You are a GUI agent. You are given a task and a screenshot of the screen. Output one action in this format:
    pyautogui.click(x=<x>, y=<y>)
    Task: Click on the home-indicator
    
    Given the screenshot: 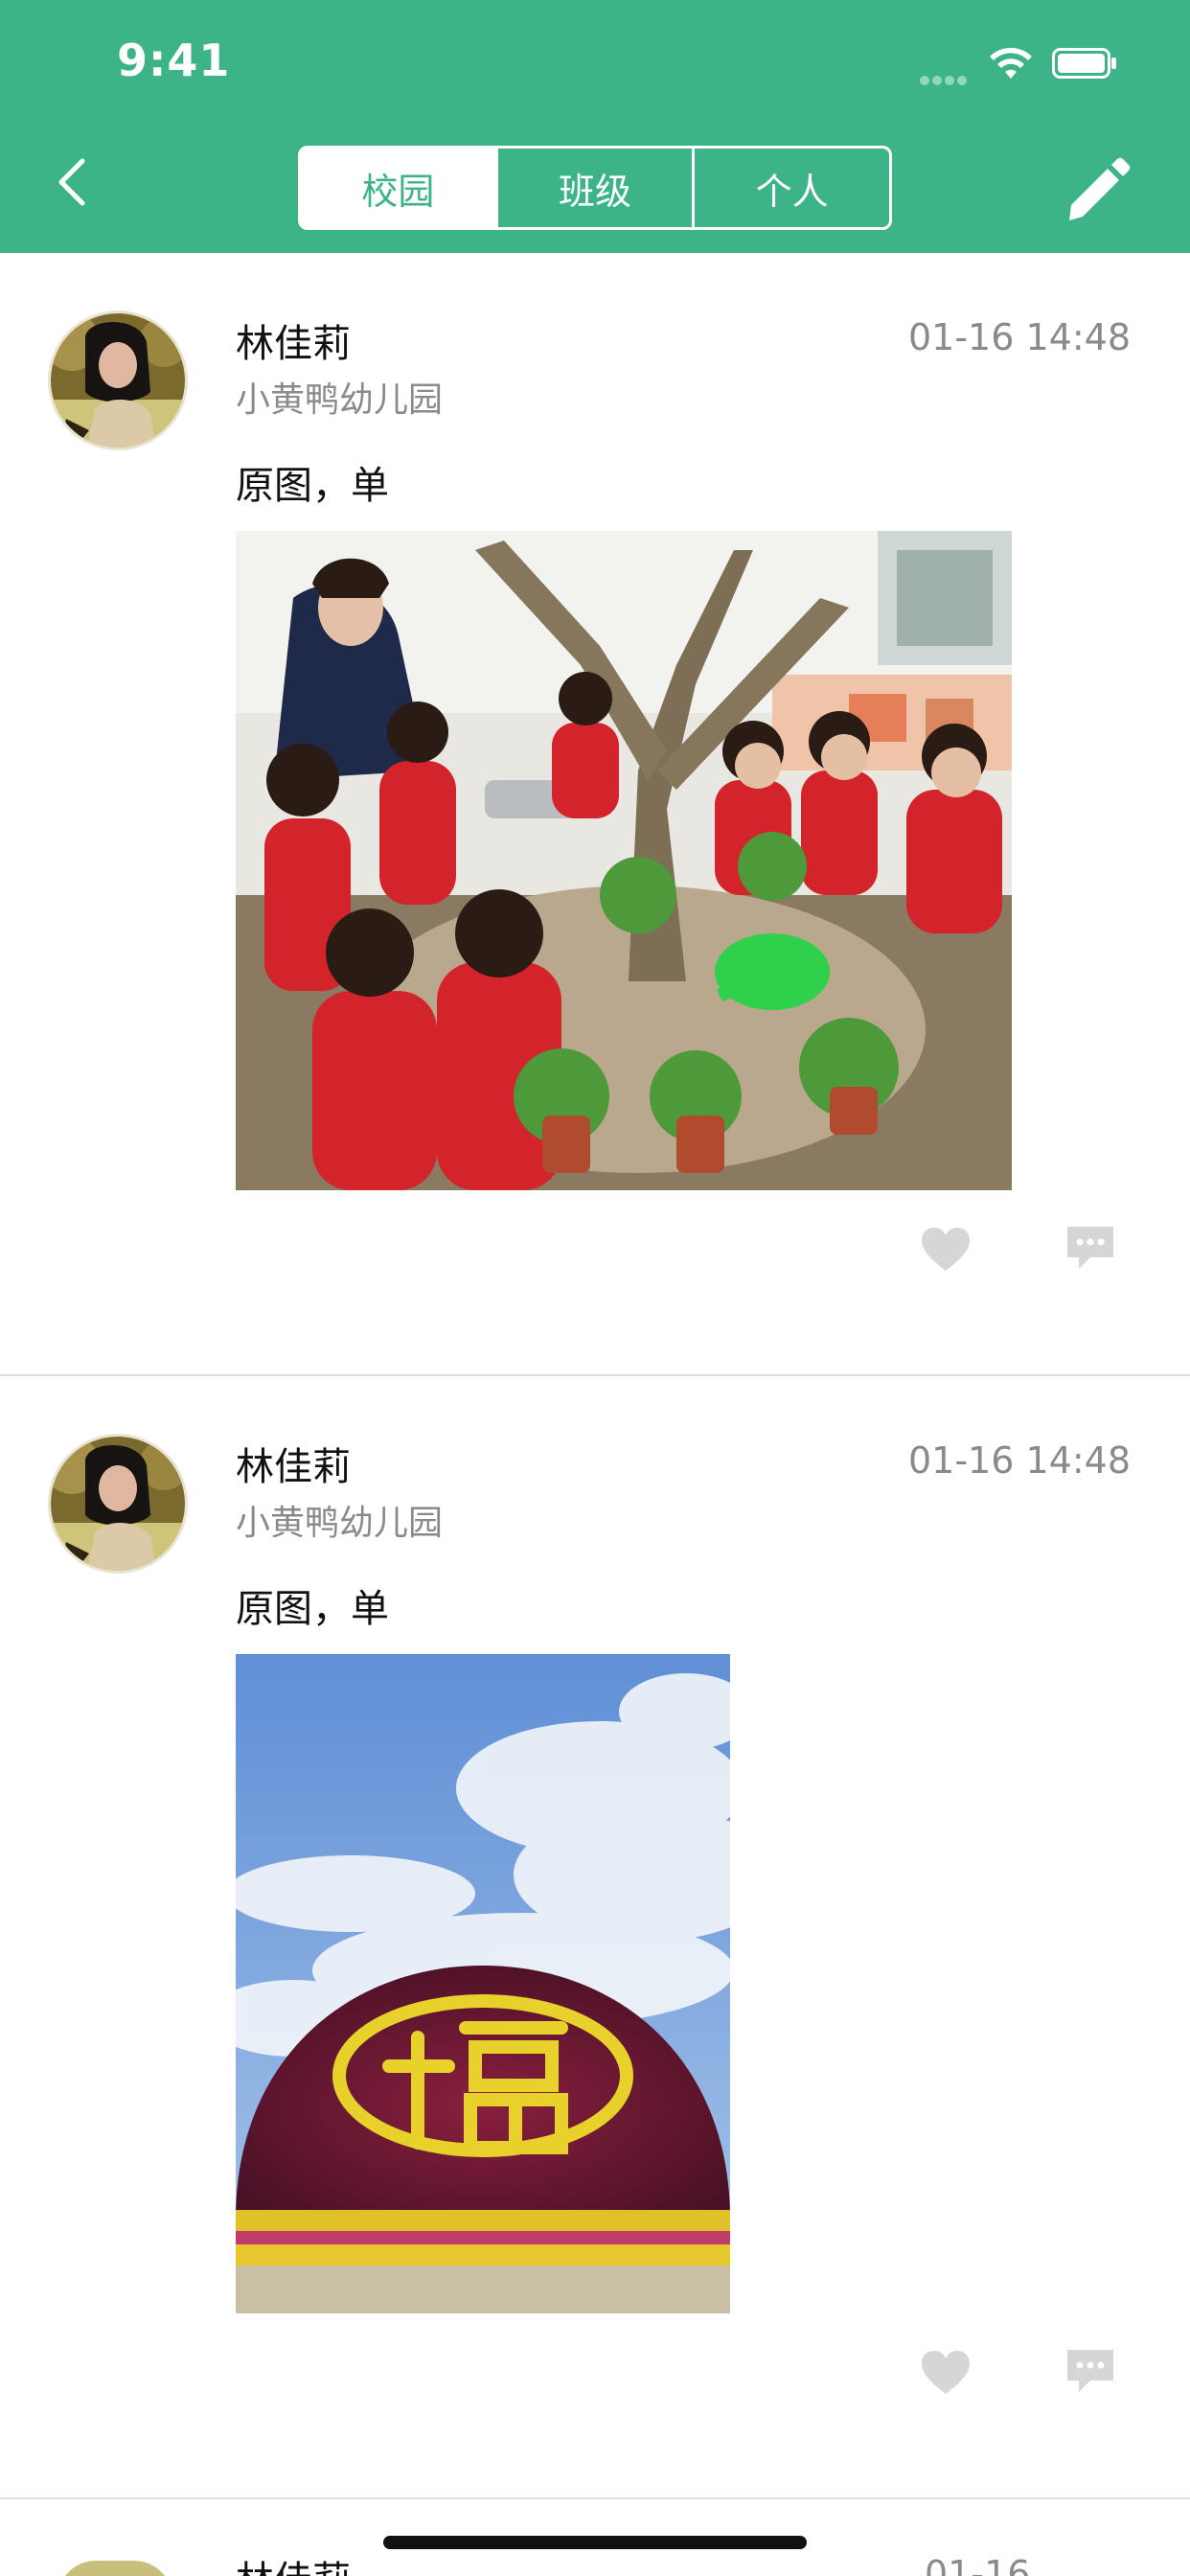 What is the action you would take?
    pyautogui.click(x=595, y=2542)
    